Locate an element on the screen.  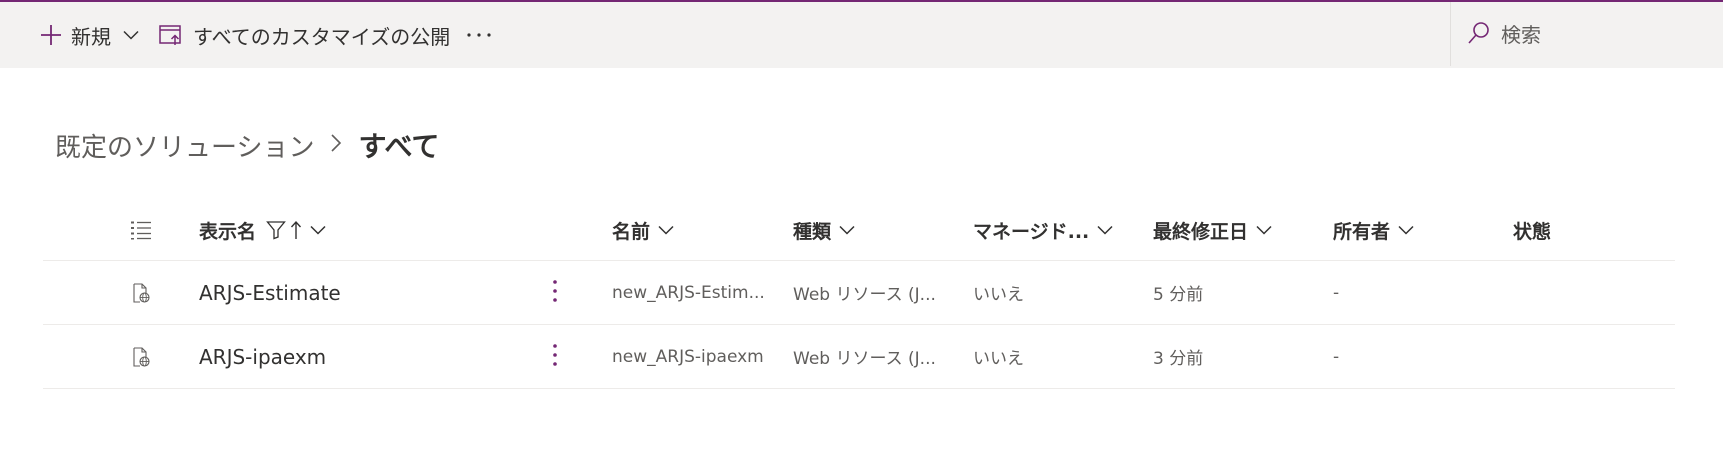
column-header-label: 表示名 is located at coordinates (228, 231).